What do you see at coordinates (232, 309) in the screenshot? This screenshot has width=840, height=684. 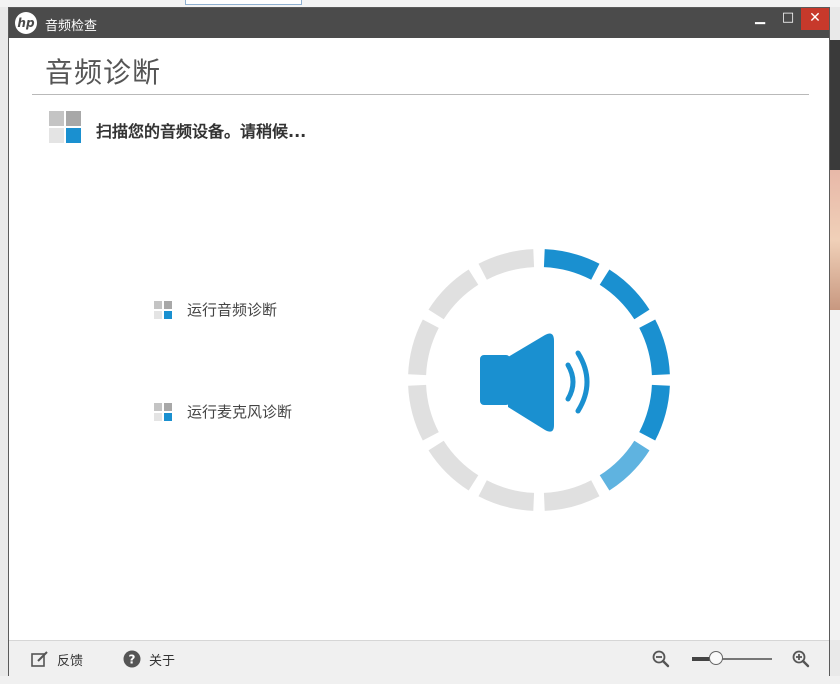 I see `run-audio-diagnostic-label: 运行音频诊断` at bounding box center [232, 309].